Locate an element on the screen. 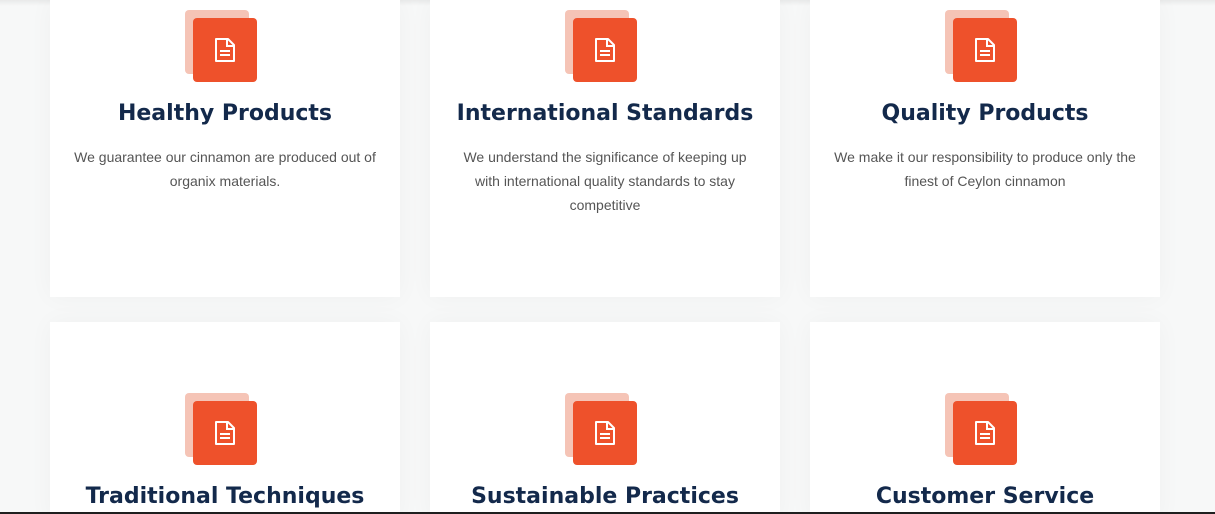  feature-title: Healthy Products is located at coordinates (225, 113).